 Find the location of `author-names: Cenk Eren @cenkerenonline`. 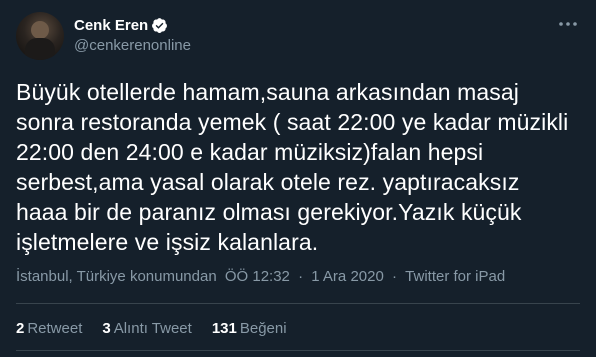

author-names: Cenk Eren @cenkerenonline is located at coordinates (132, 35).